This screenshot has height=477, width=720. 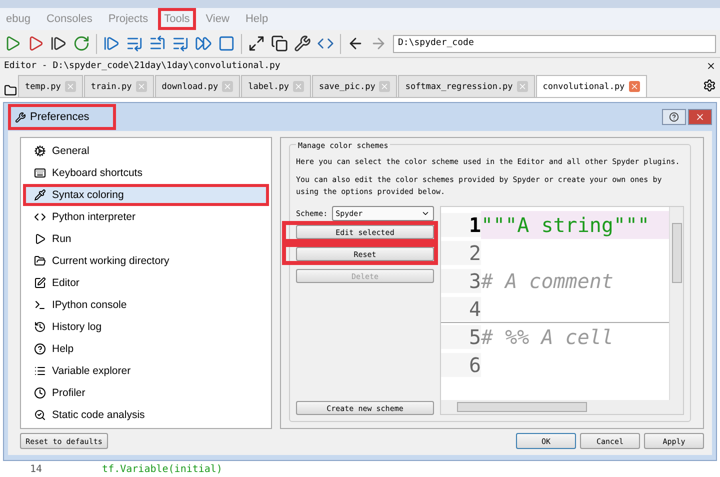 I want to click on help-button, so click(x=674, y=117).